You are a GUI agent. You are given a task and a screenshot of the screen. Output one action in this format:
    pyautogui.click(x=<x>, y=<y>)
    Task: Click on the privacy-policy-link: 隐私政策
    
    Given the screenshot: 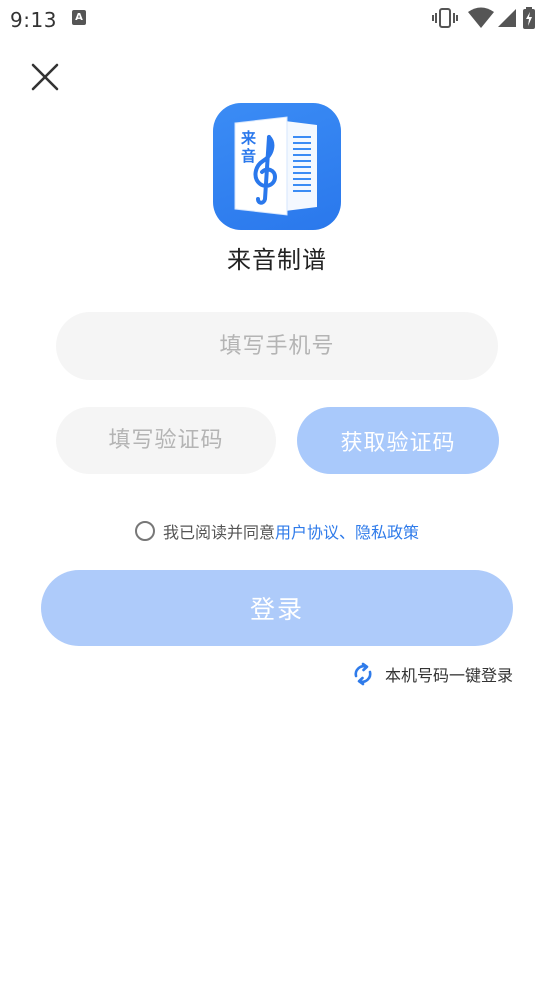 What is the action you would take?
    pyautogui.click(x=387, y=531)
    